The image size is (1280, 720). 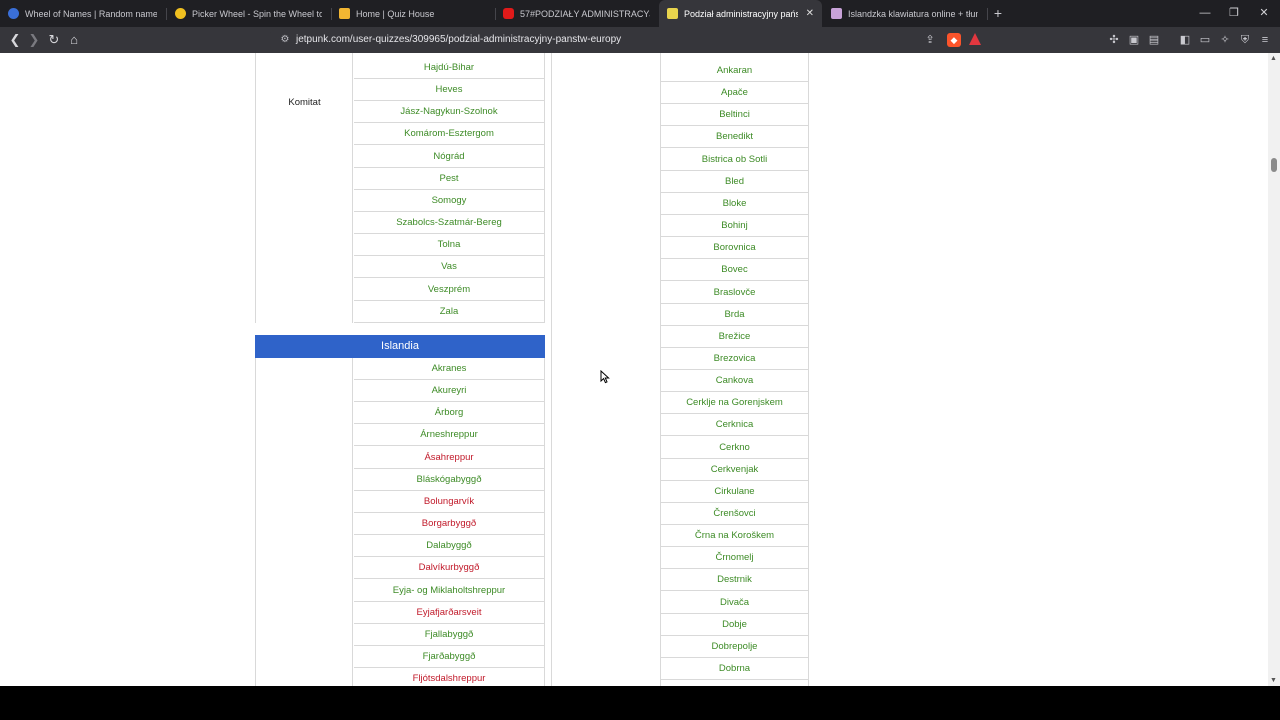 What do you see at coordinates (998, 13) in the screenshot?
I see `new-tab-icon: +` at bounding box center [998, 13].